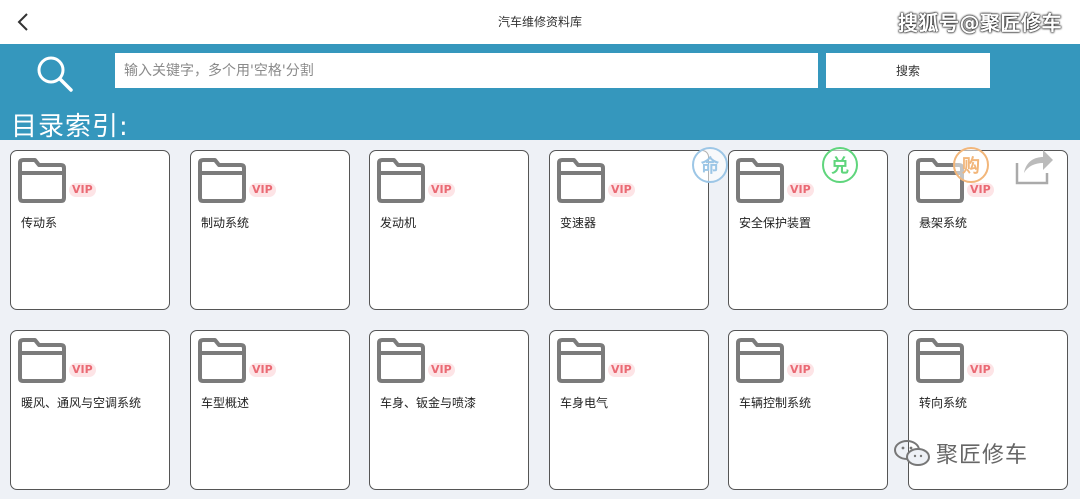  Describe the element at coordinates (980, 23) in the screenshot. I see `watermark-top: 搜狐号@聚匠修车` at that location.